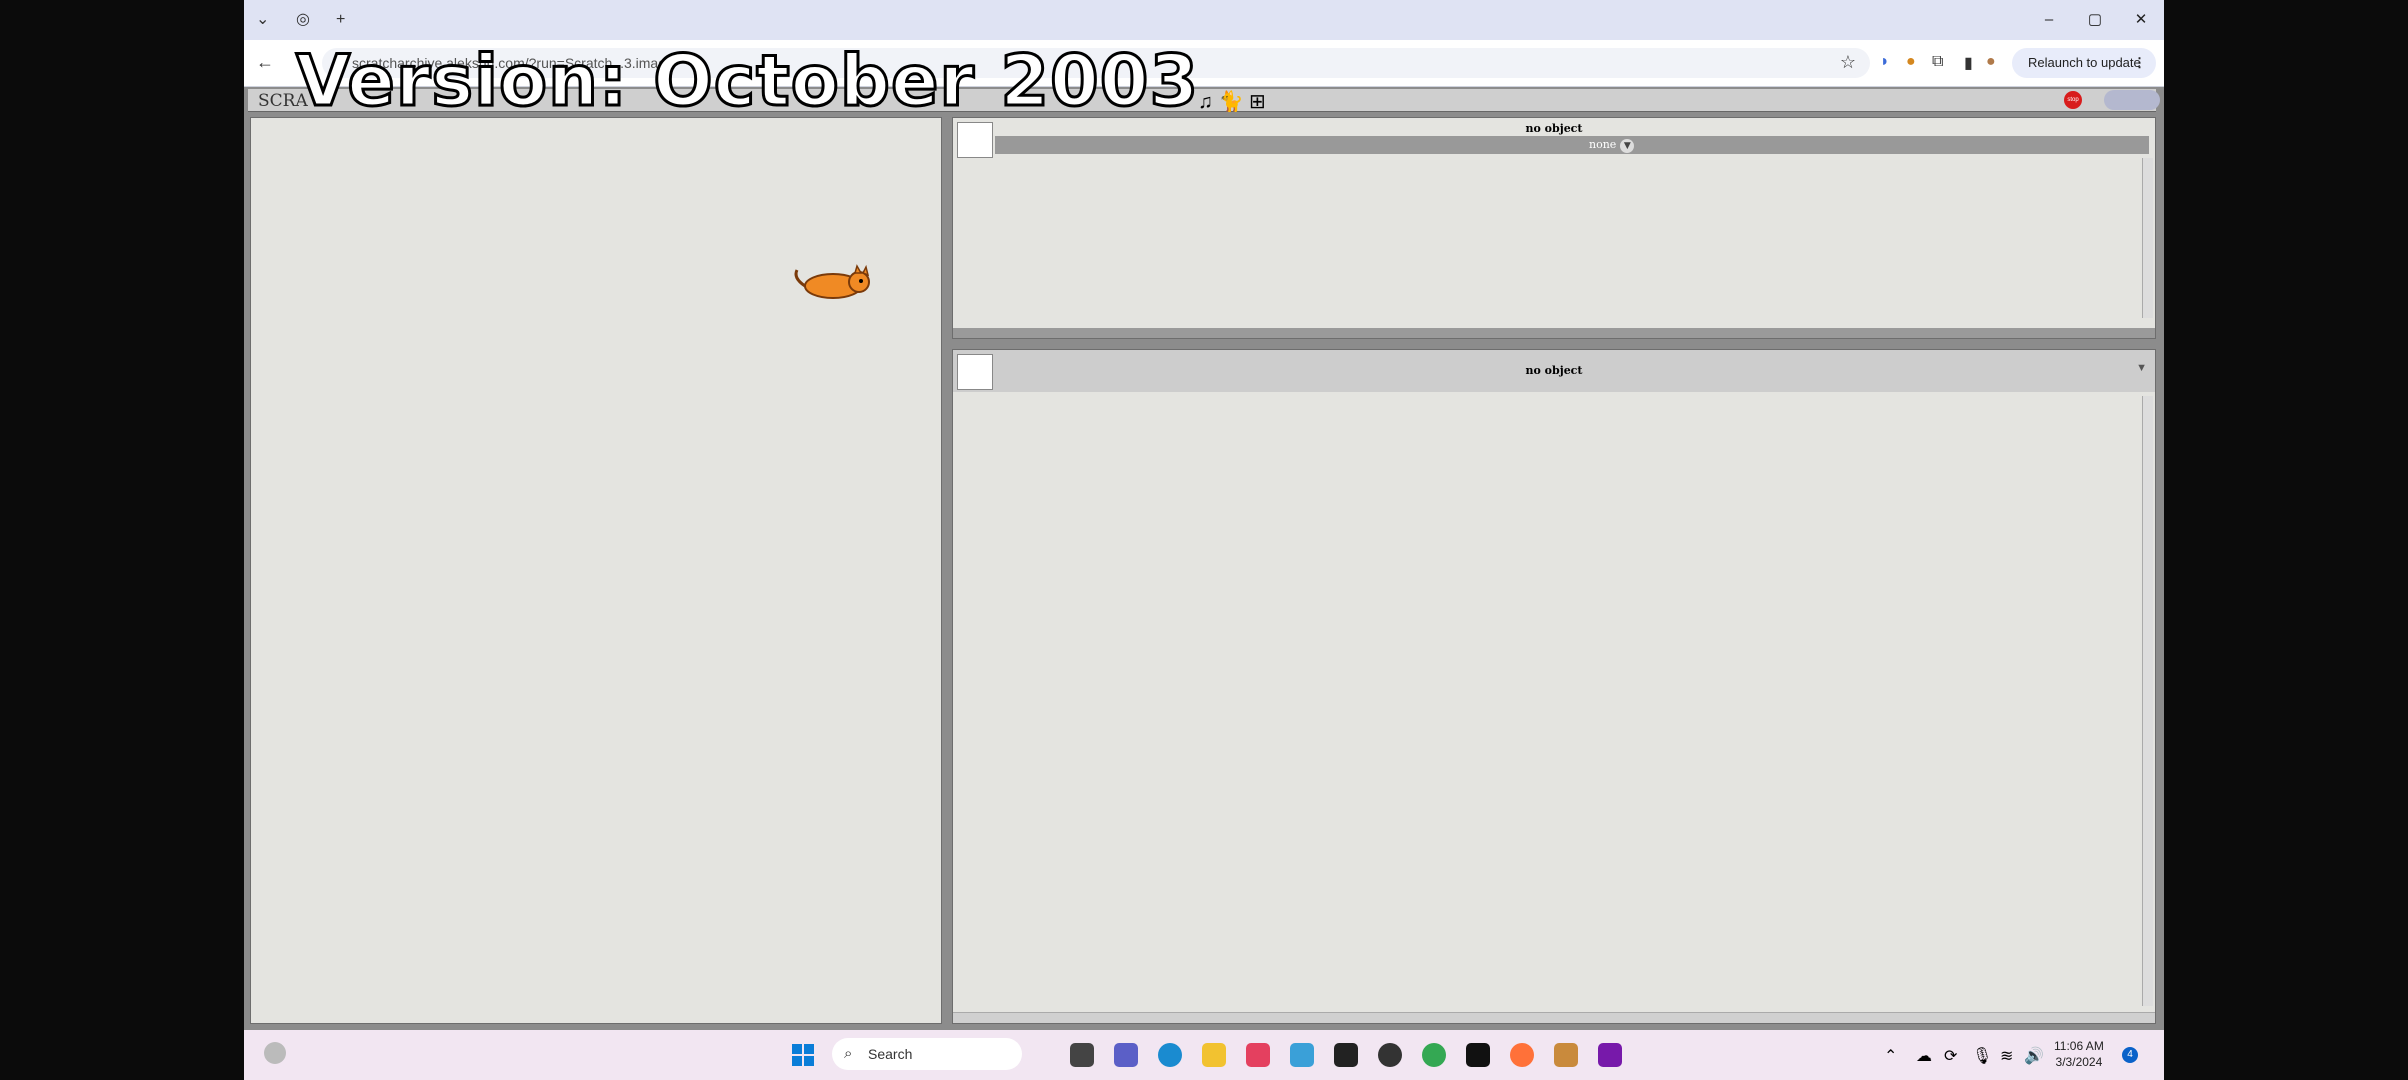  I want to click on back-arrow-icon: ←, so click(265, 62).